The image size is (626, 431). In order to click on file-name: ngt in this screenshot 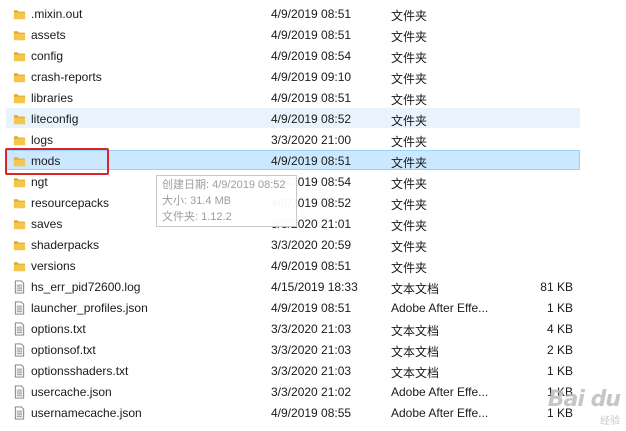, I will do `click(39, 182)`.